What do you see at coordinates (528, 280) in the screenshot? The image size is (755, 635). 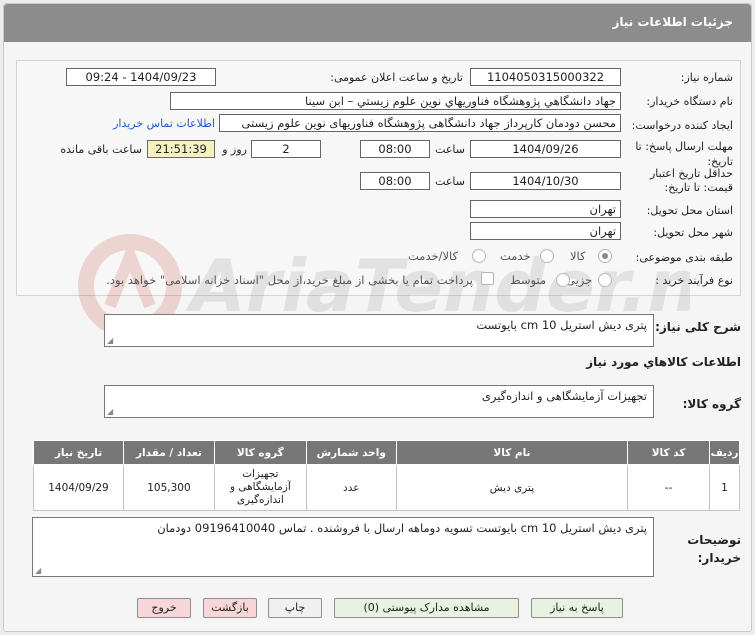 I see `purchase-option-medium: متوسط` at bounding box center [528, 280].